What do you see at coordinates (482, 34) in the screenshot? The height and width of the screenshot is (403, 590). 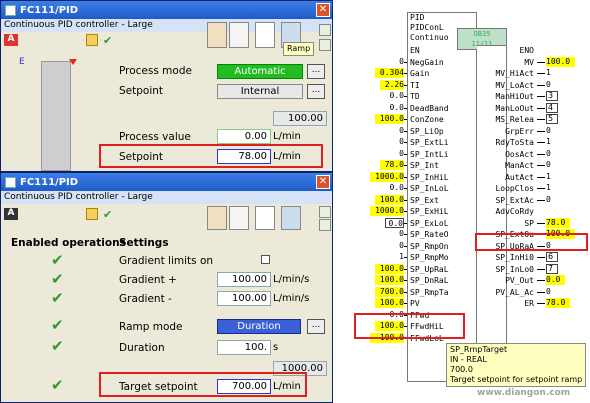 I see `fb-instance-ob: OB35` at bounding box center [482, 34].